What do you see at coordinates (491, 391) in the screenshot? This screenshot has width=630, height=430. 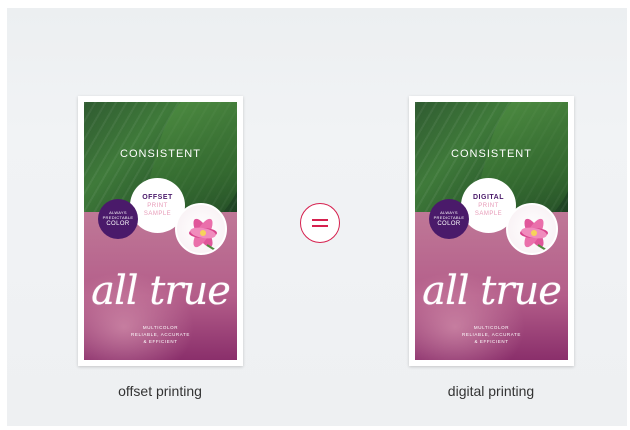 I see `digital-printing-caption: digital printing` at bounding box center [491, 391].